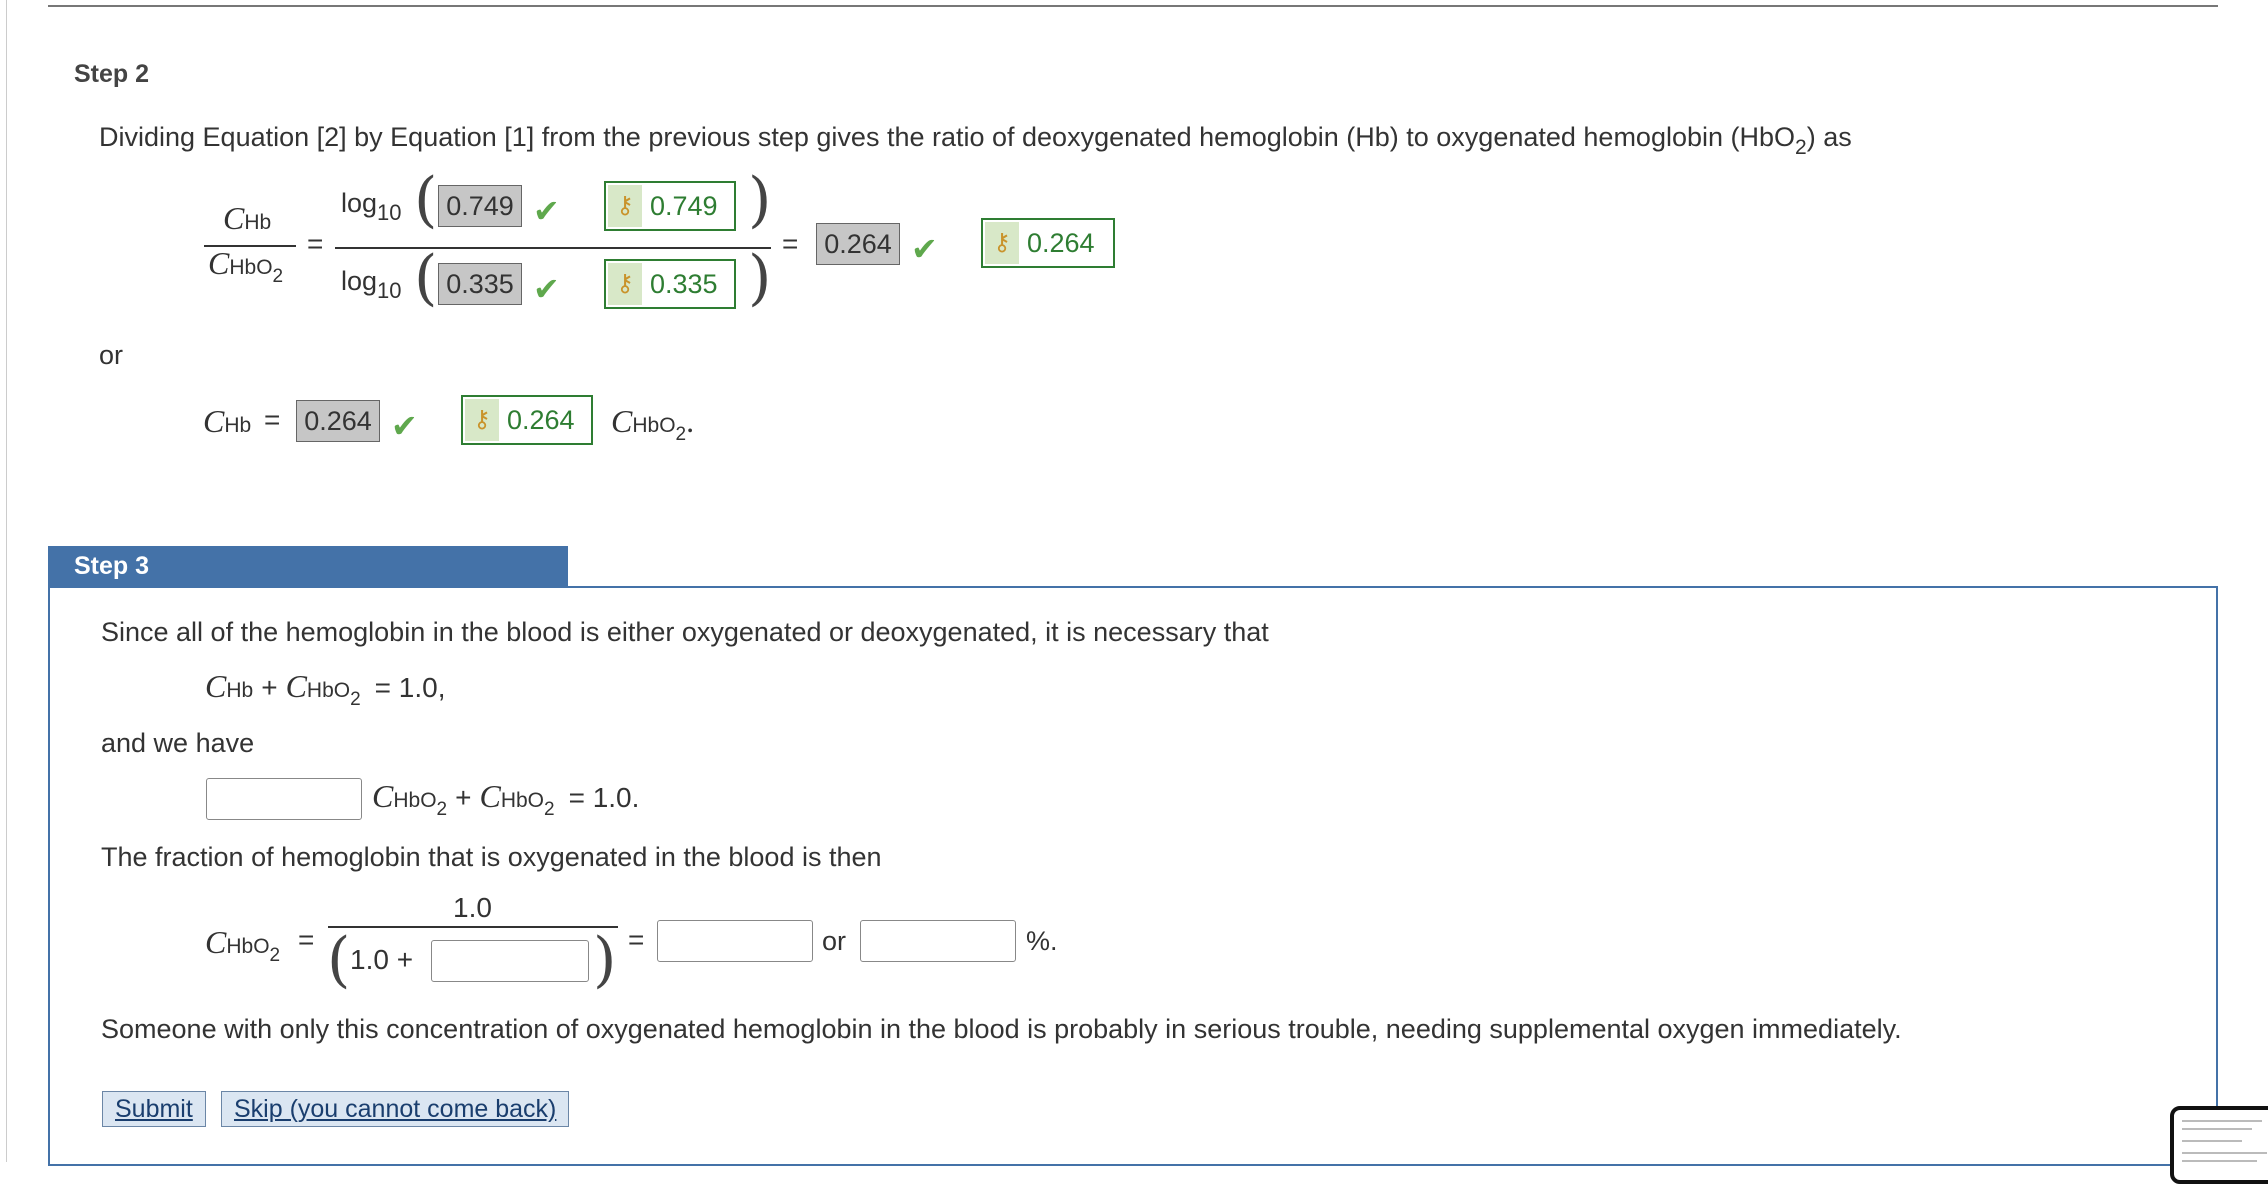  Describe the element at coordinates (325, 689) in the screenshot. I see `sum-equation: CHb + CHbO2 = 1.0,` at that location.